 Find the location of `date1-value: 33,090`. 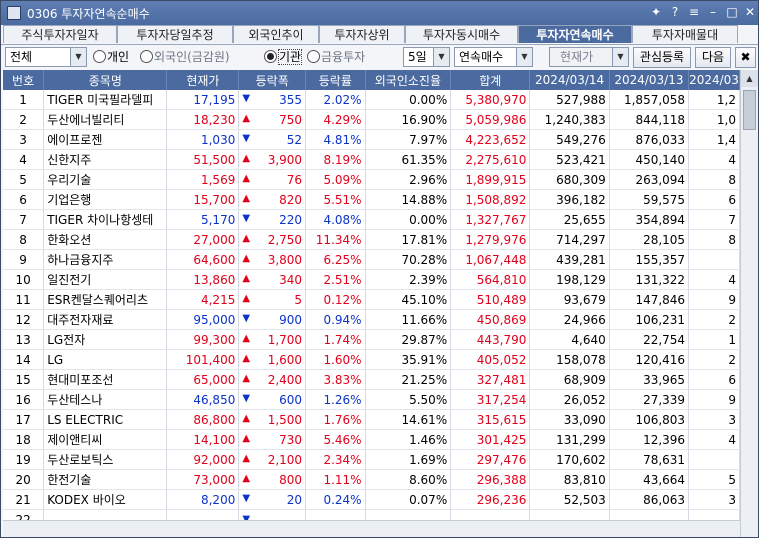

date1-value: 33,090 is located at coordinates (569, 419).